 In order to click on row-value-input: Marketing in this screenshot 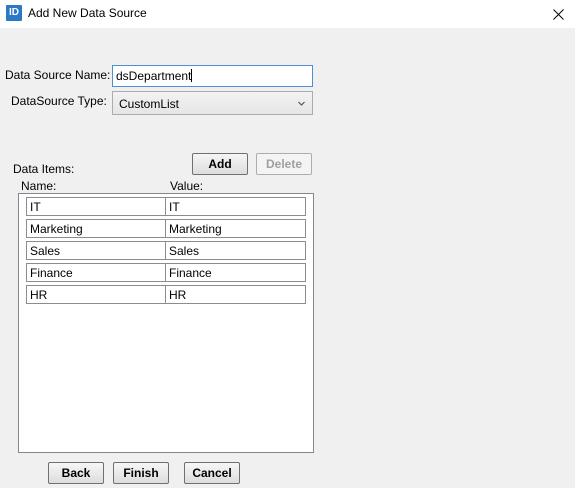, I will do `click(235, 228)`.